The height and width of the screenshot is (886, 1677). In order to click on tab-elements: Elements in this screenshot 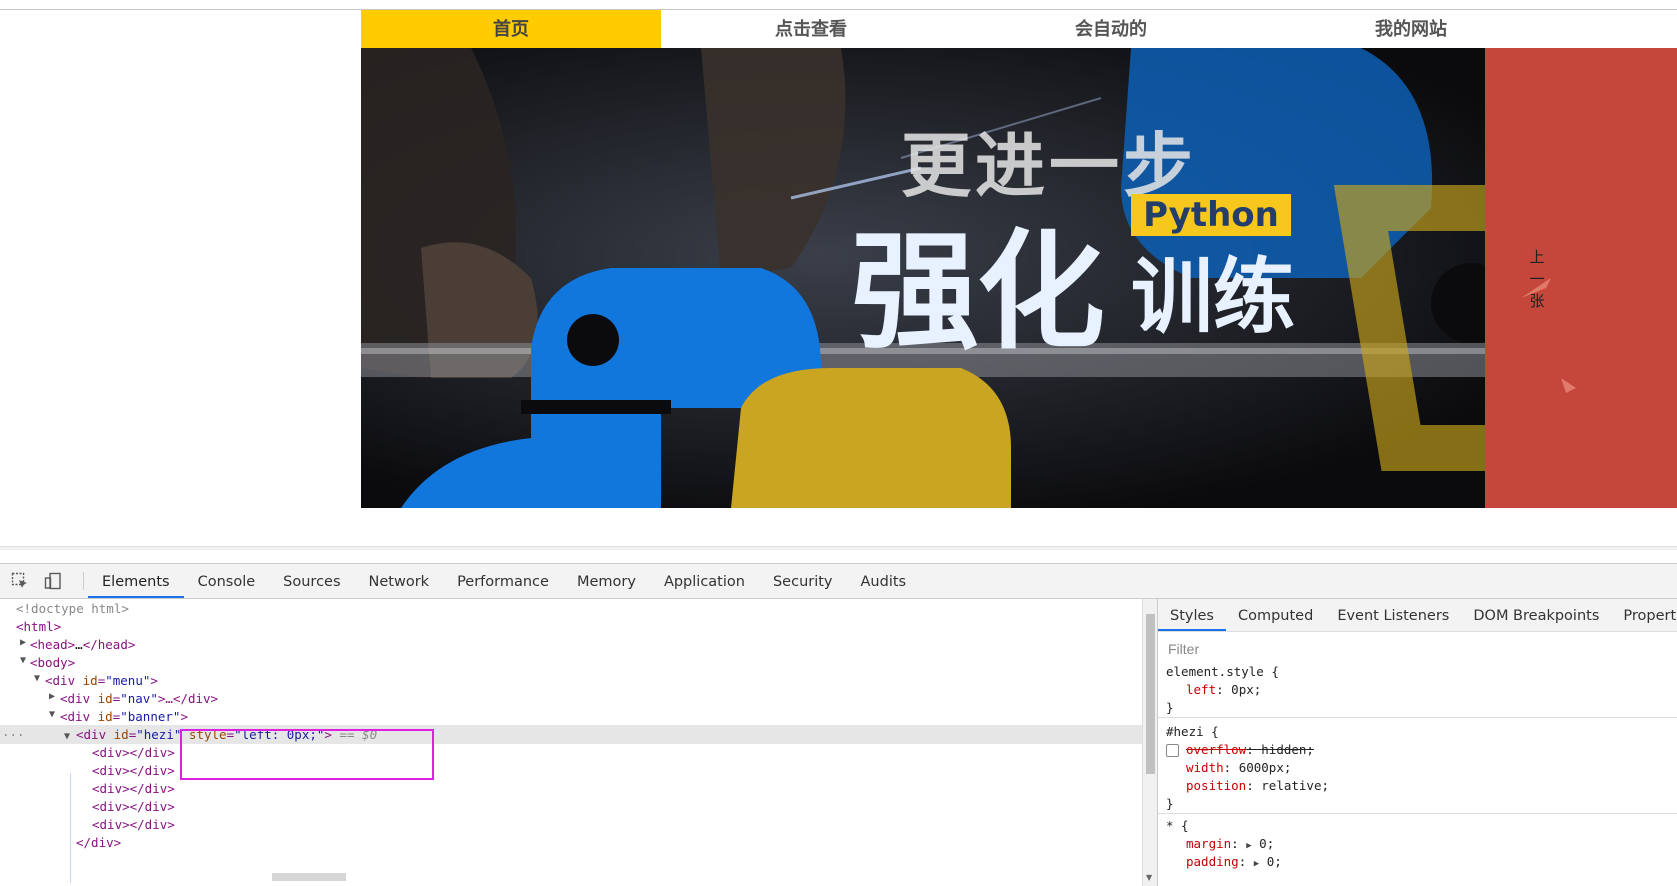, I will do `click(136, 581)`.